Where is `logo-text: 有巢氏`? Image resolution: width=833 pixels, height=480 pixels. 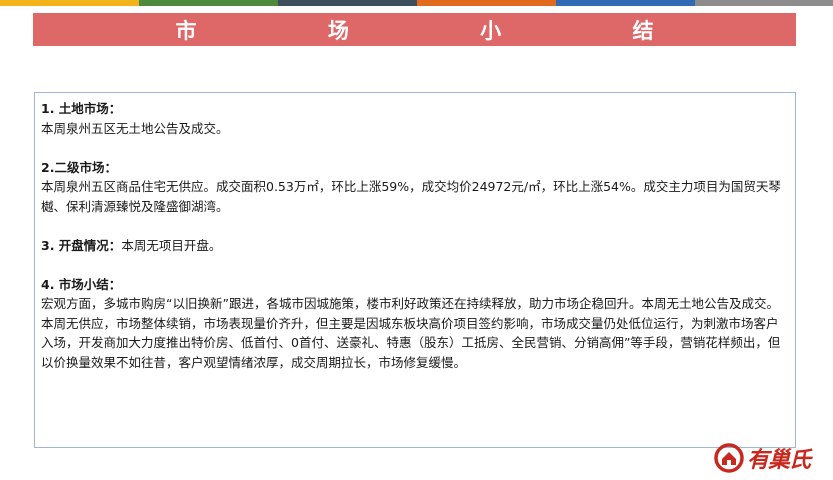
logo-text: 有巢氏 is located at coordinates (779, 460).